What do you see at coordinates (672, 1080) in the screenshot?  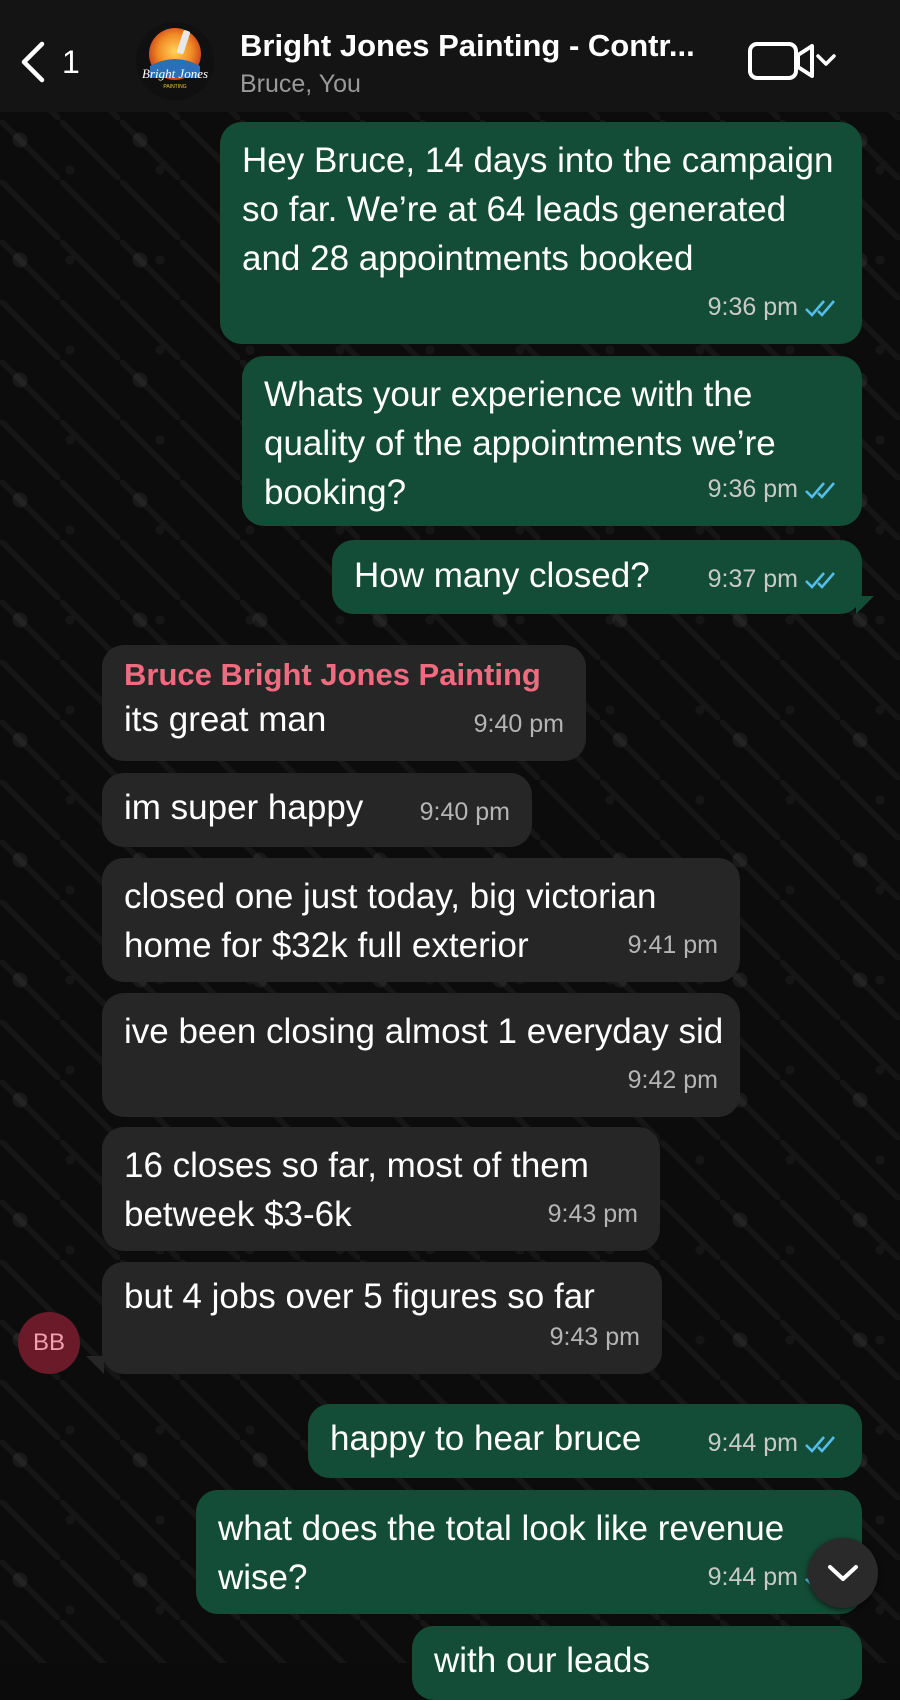 I see `message-time: 9:42 pm` at bounding box center [672, 1080].